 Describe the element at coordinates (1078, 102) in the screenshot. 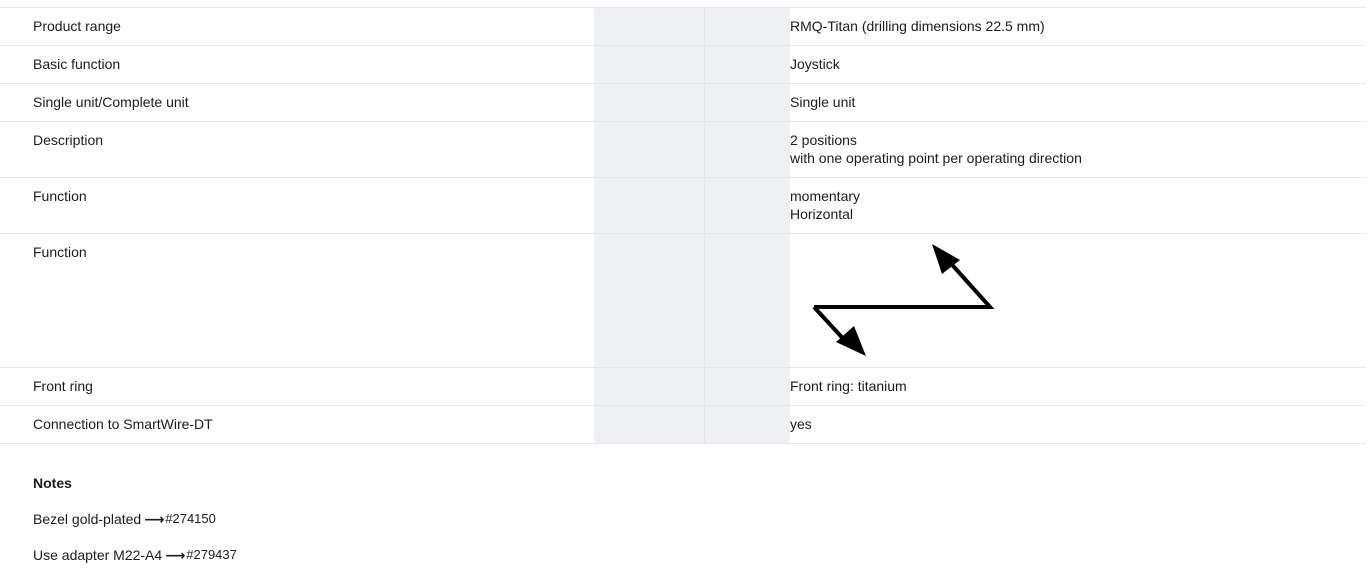

I see `row-value: Single unit` at that location.